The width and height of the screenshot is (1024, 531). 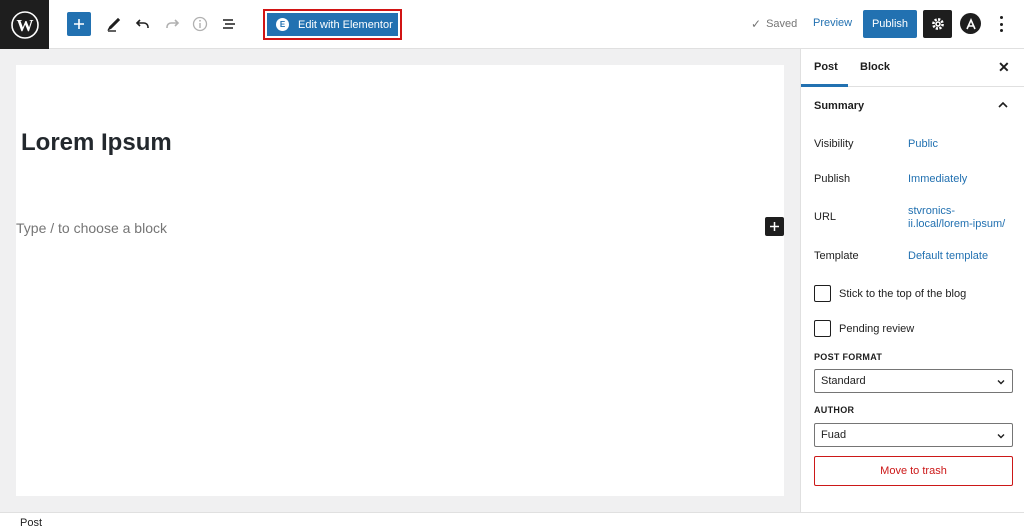 What do you see at coordinates (822, 328) in the screenshot?
I see `pending-review-checkbox` at bounding box center [822, 328].